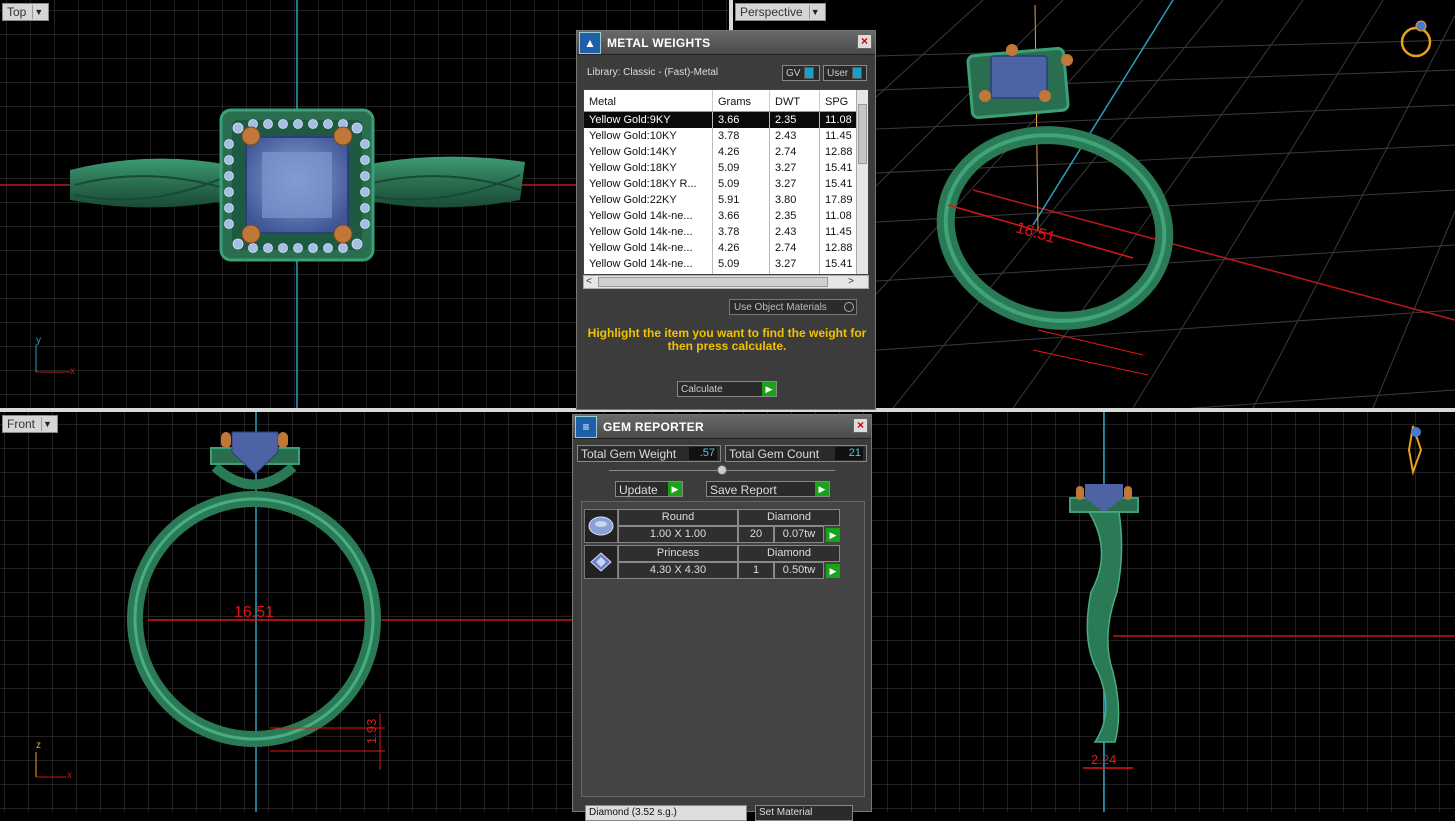 The width and height of the screenshot is (1455, 821). Describe the element at coordinates (795, 152) in the screenshot. I see `cell-dwt: 2.74` at that location.